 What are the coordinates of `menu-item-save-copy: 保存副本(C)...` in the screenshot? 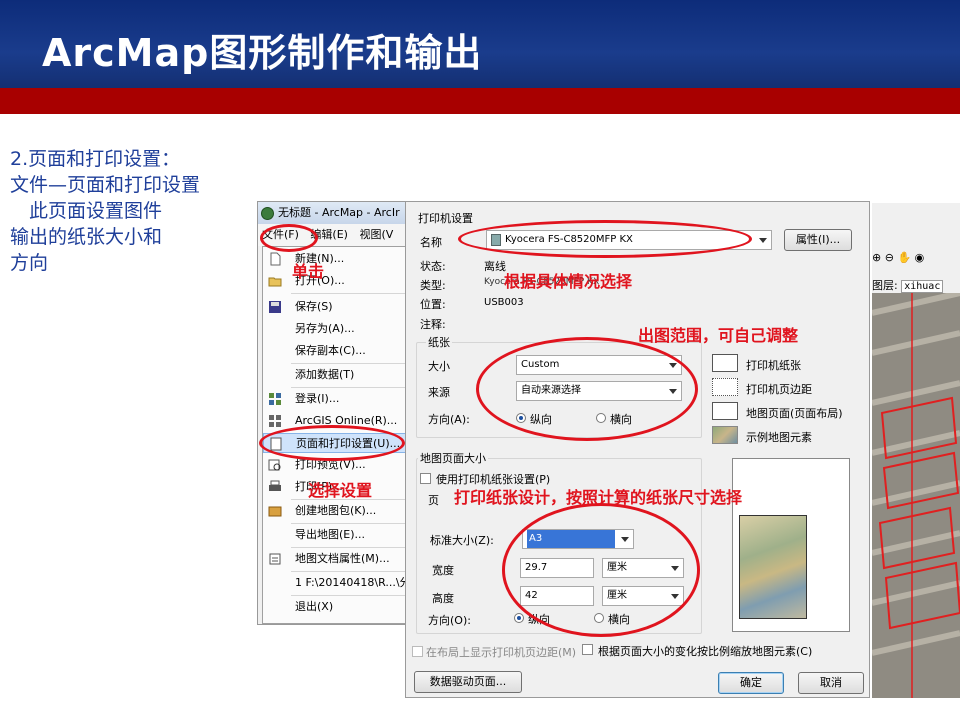 It's located at (334, 351).